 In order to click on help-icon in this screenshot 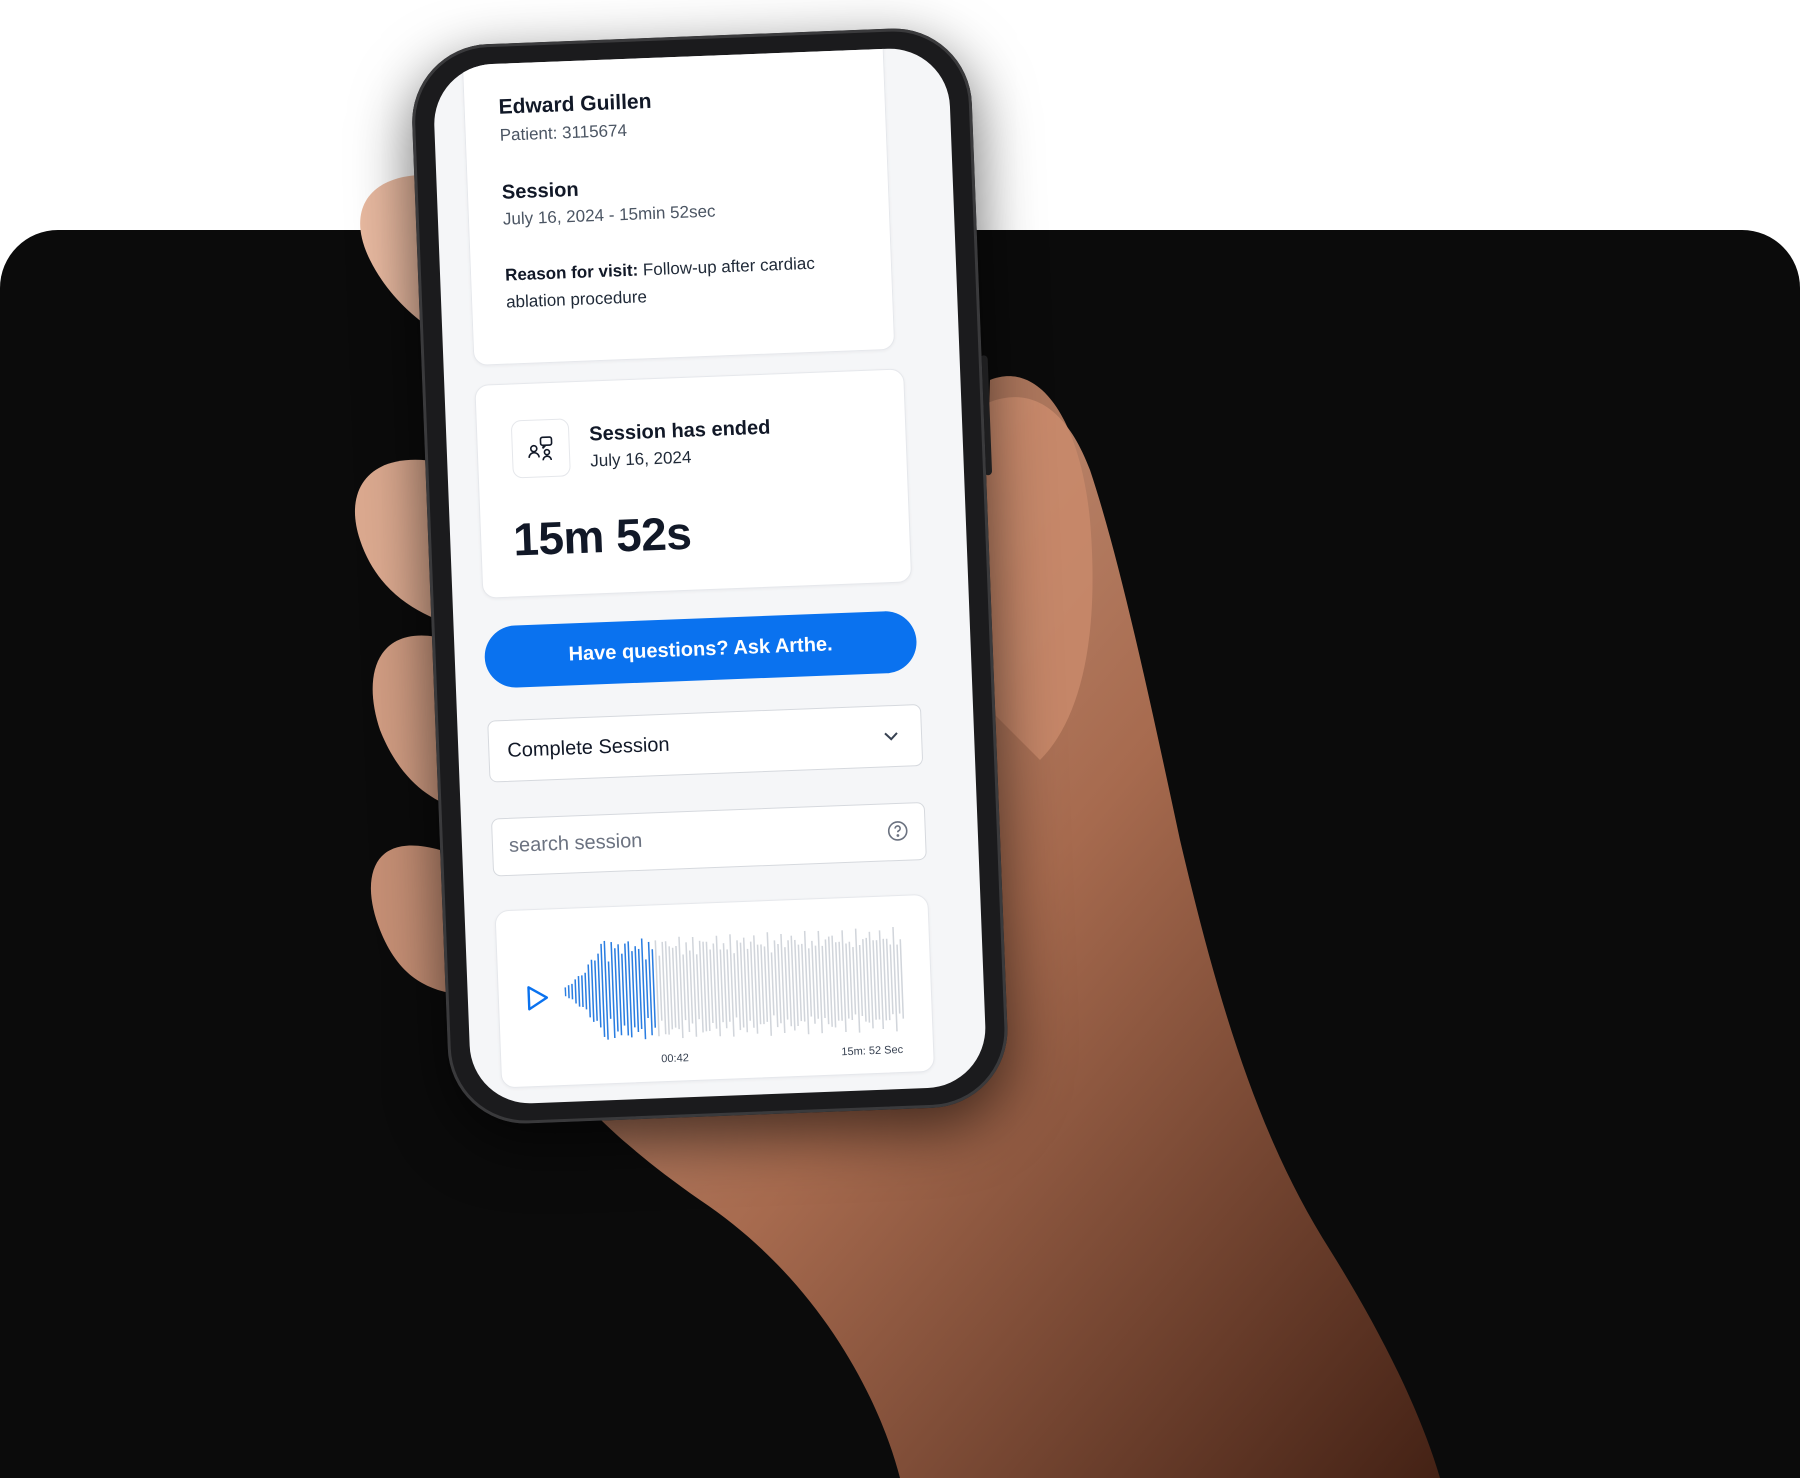, I will do `click(897, 831)`.